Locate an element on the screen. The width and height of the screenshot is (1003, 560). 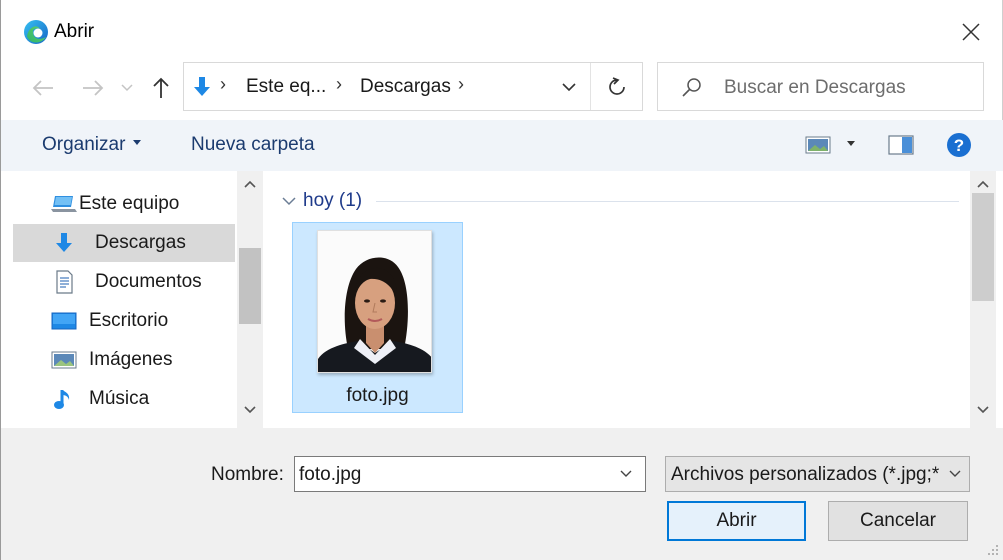
arrow-right-icon is located at coordinates (93, 88).